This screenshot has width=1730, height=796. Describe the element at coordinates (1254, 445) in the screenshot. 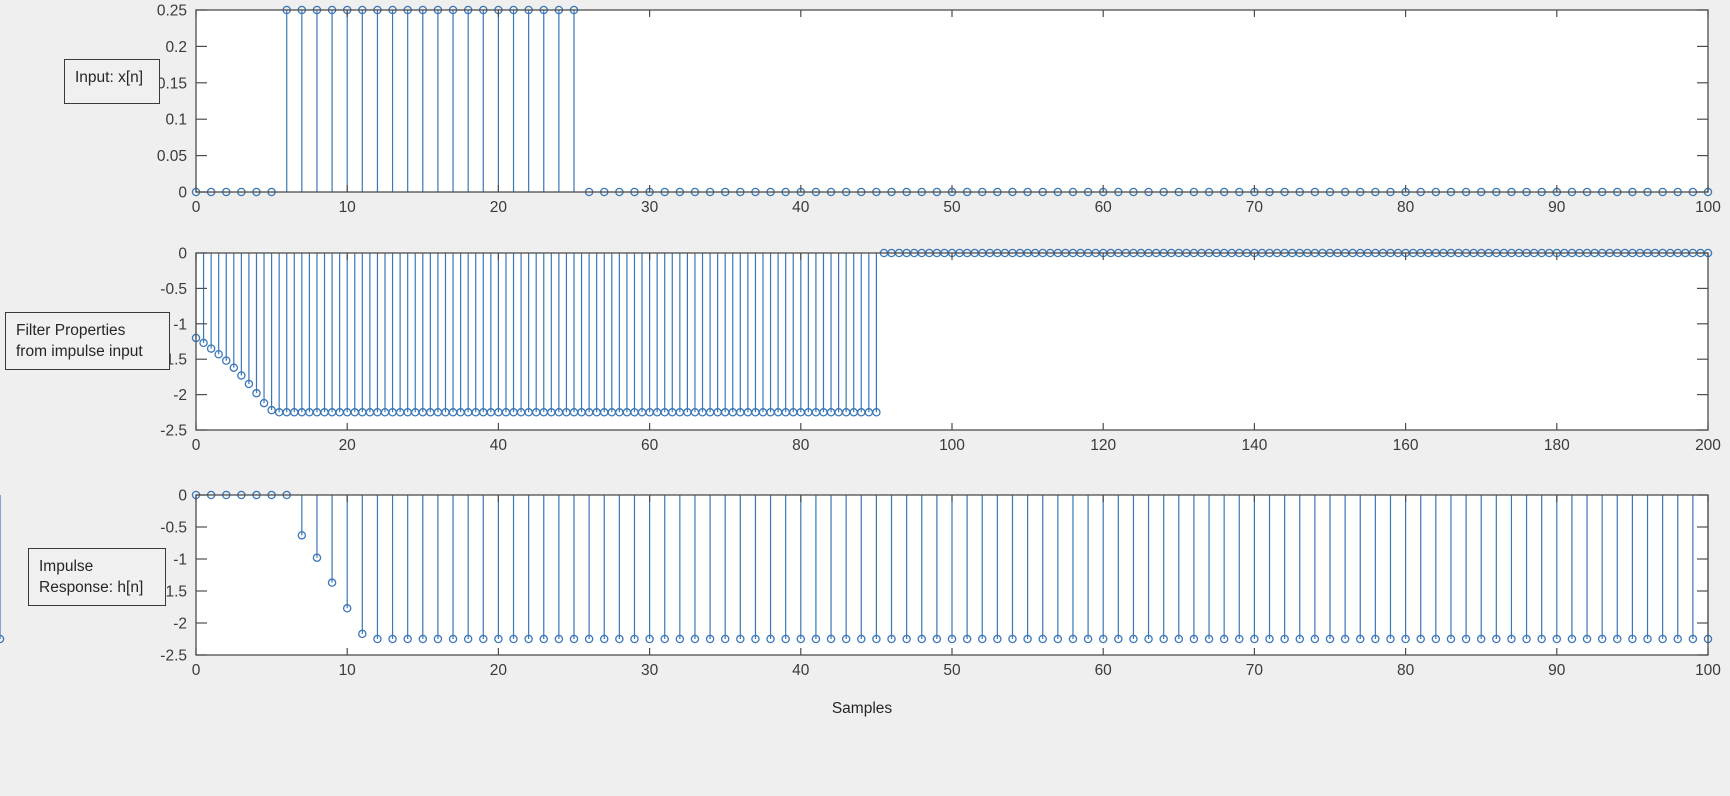

I see `x-tick-label: 140` at that location.